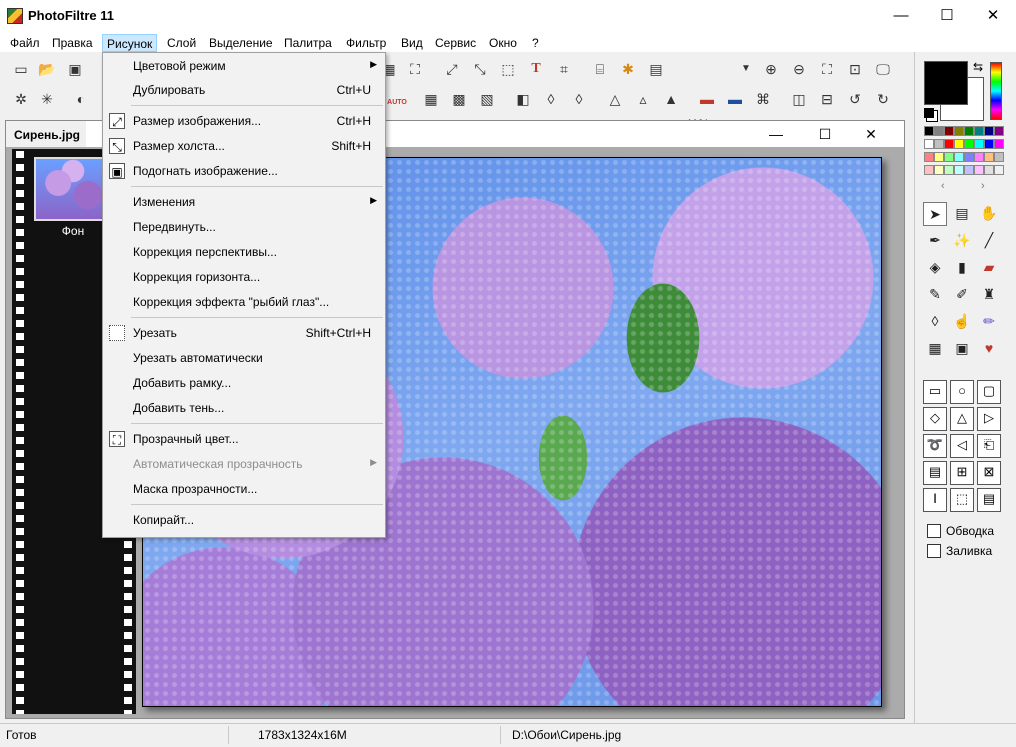 The height and width of the screenshot is (747, 1016). I want to click on menu-help: ?, so click(535, 43).